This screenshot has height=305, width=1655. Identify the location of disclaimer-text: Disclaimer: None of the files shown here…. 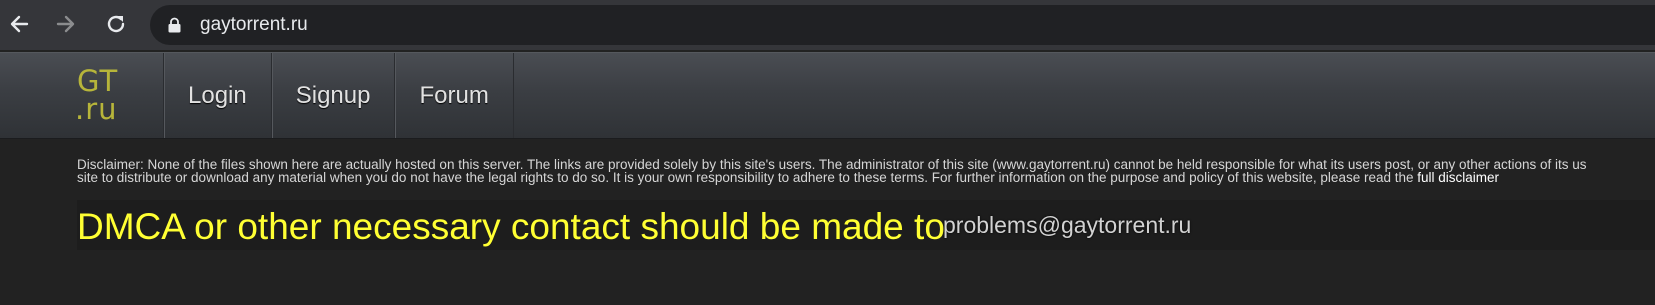
(866, 171).